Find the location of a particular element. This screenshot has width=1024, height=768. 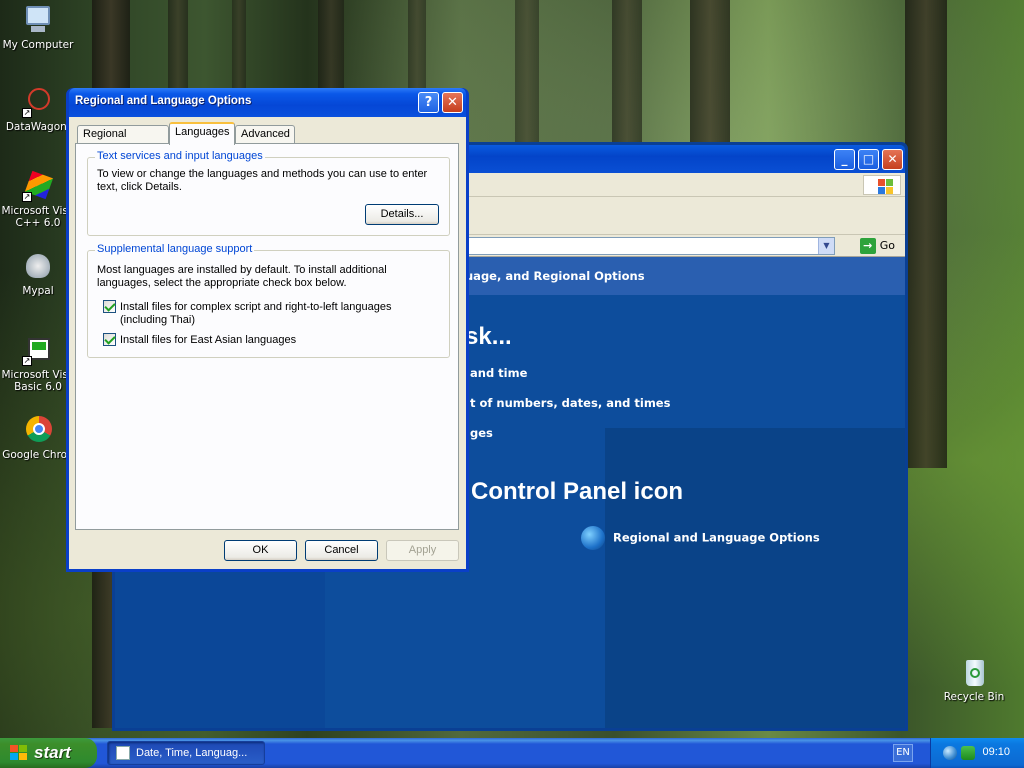

desktop-icon-label: Recycle Bin is located at coordinates (974, 697).